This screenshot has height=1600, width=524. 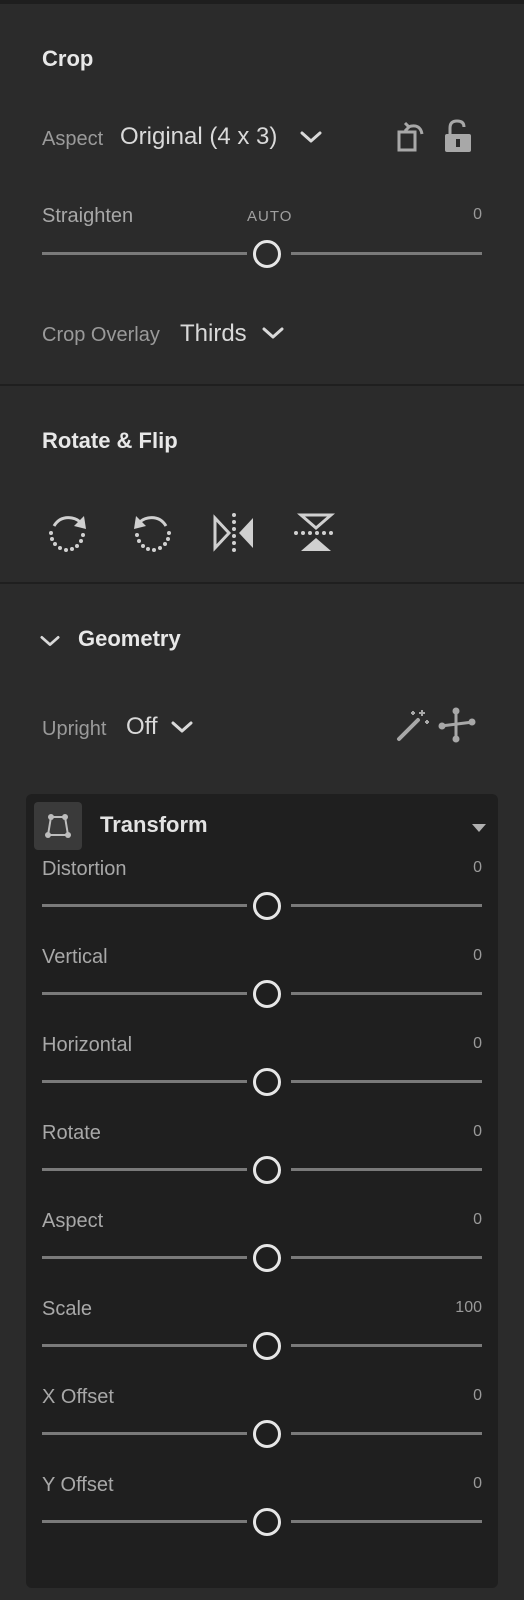 What do you see at coordinates (412, 136) in the screenshot?
I see `rotate-lock-icon` at bounding box center [412, 136].